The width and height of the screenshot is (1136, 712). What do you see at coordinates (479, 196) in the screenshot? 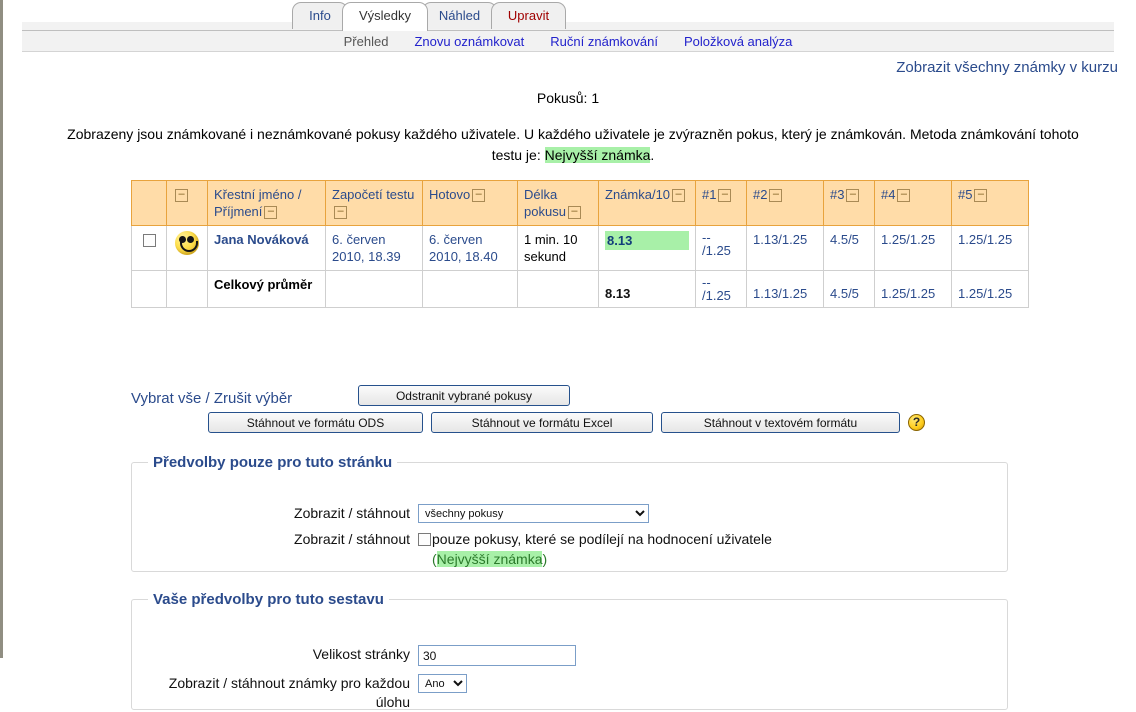
I see `collapse-icon-done: –` at bounding box center [479, 196].